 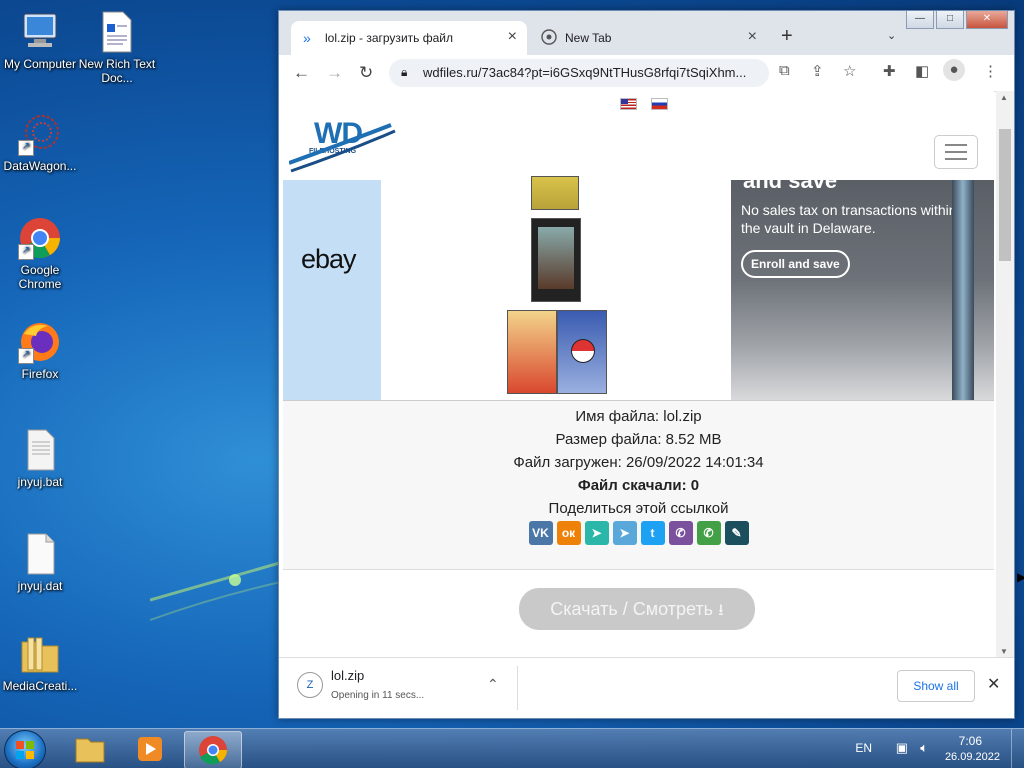 I want to click on taskbar-media-player, so click(x=150, y=749).